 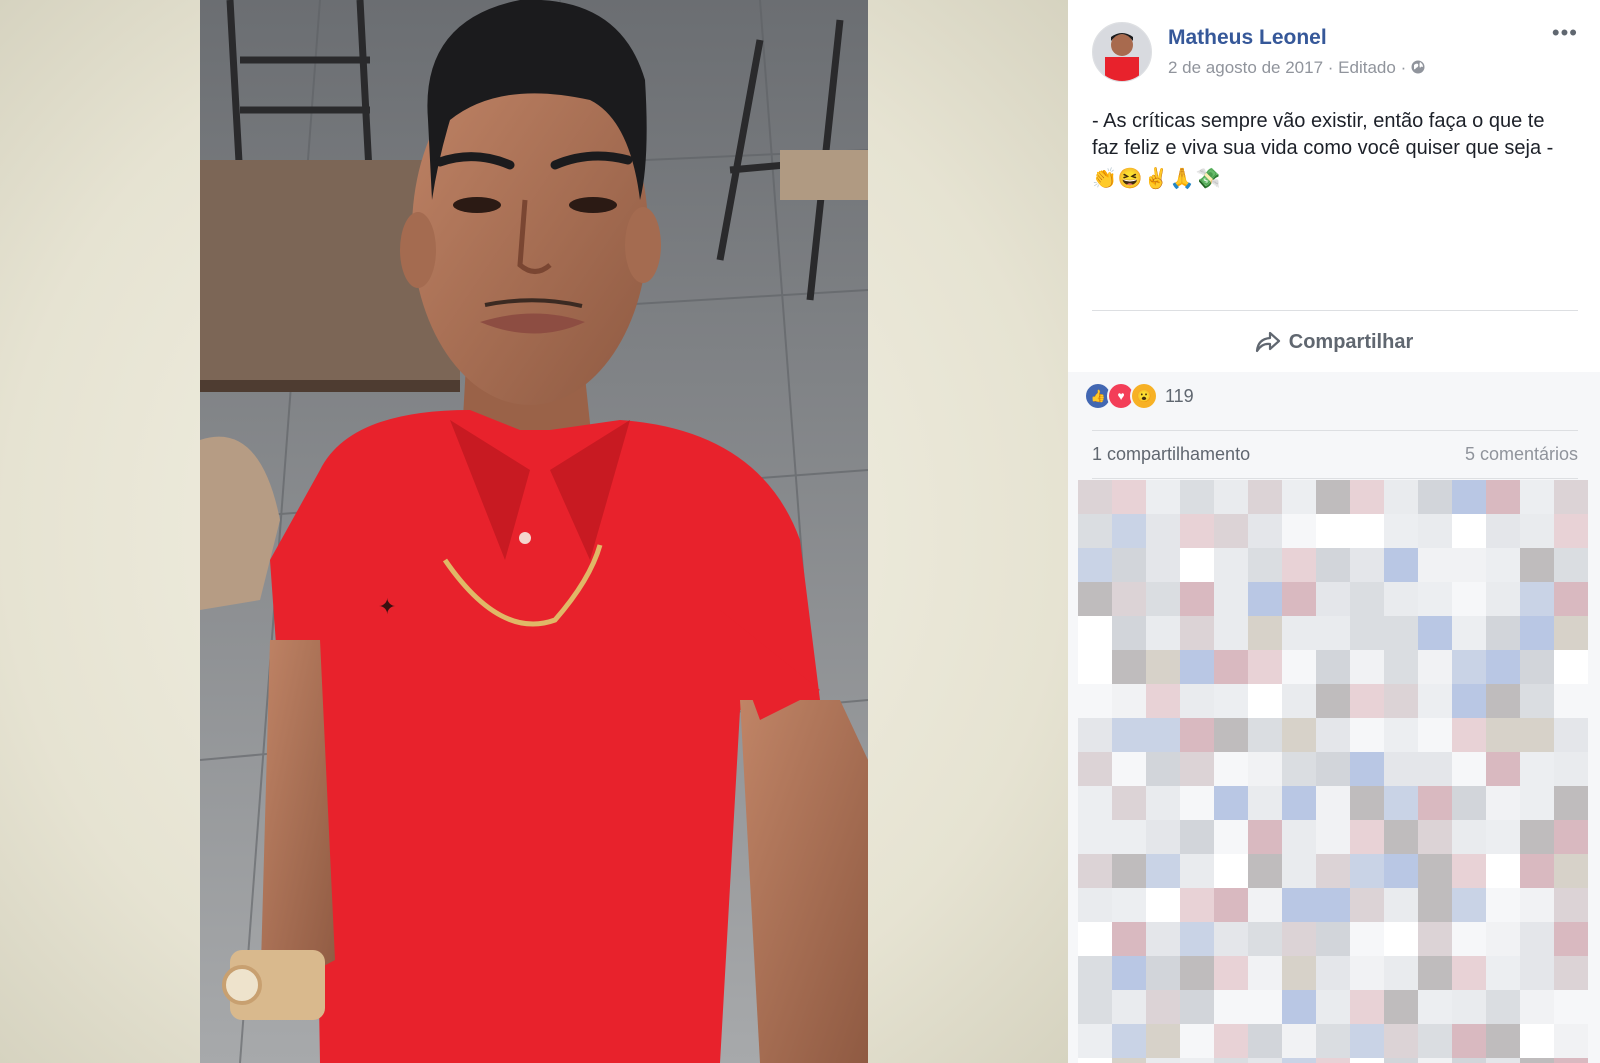 What do you see at coordinates (1247, 38) in the screenshot?
I see `author-name: Matheus Leonel` at bounding box center [1247, 38].